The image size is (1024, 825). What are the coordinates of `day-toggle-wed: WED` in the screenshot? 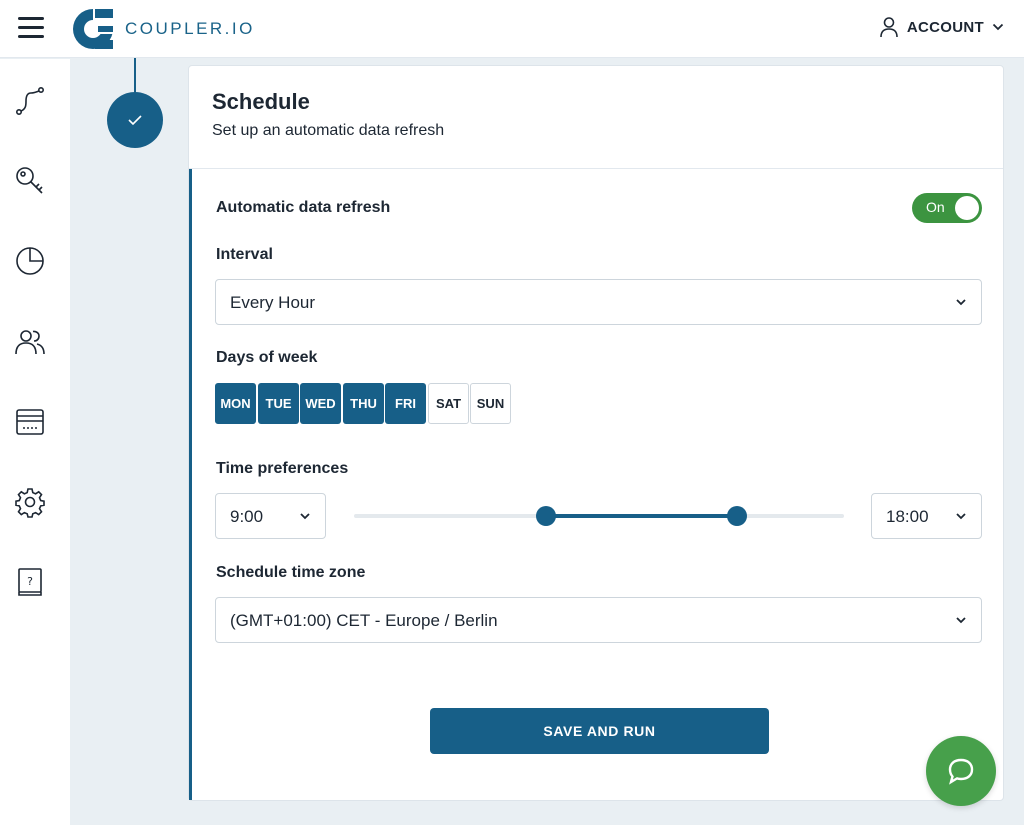 It's located at (320, 403).